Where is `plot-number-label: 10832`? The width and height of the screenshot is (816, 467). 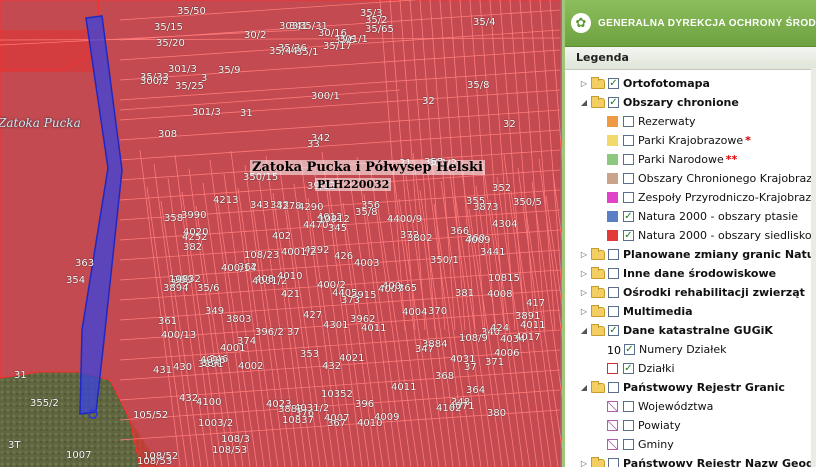 plot-number-label: 10832 is located at coordinates (185, 279).